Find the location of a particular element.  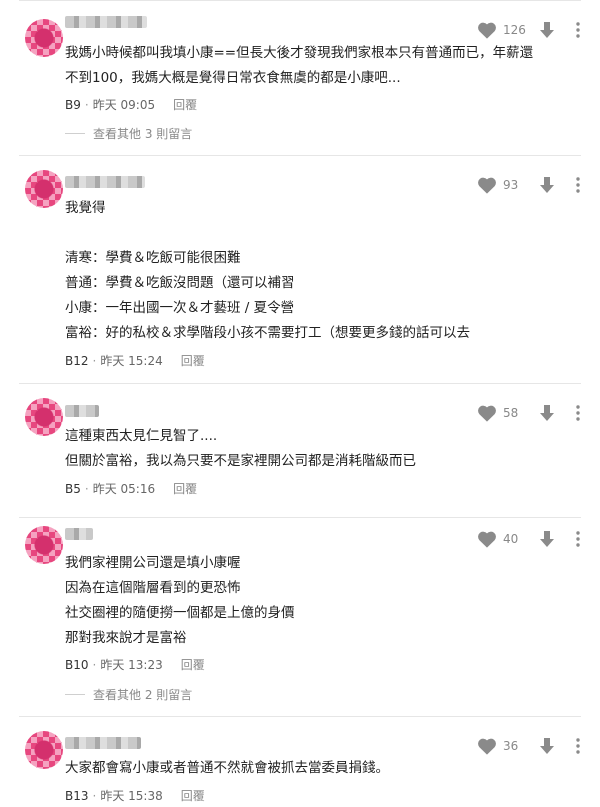

comment-body: 大家都會寫小康或者普通不然就會被抓去當委員捐錢。 is located at coordinates (318, 768).